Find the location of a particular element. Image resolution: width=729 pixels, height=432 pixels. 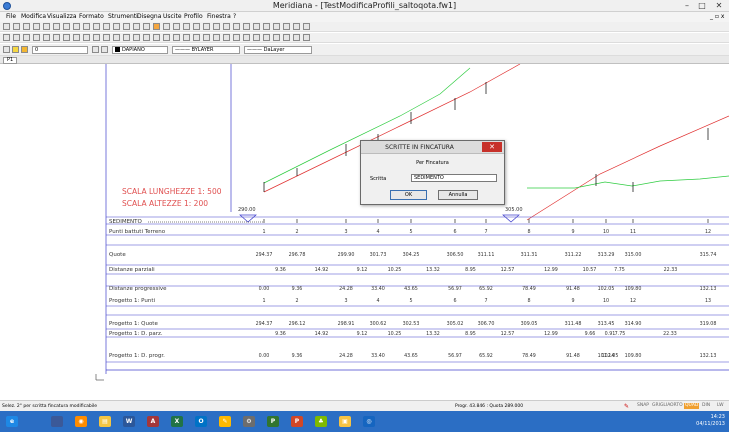

previous-layer-icon is located at coordinates (104, 49).